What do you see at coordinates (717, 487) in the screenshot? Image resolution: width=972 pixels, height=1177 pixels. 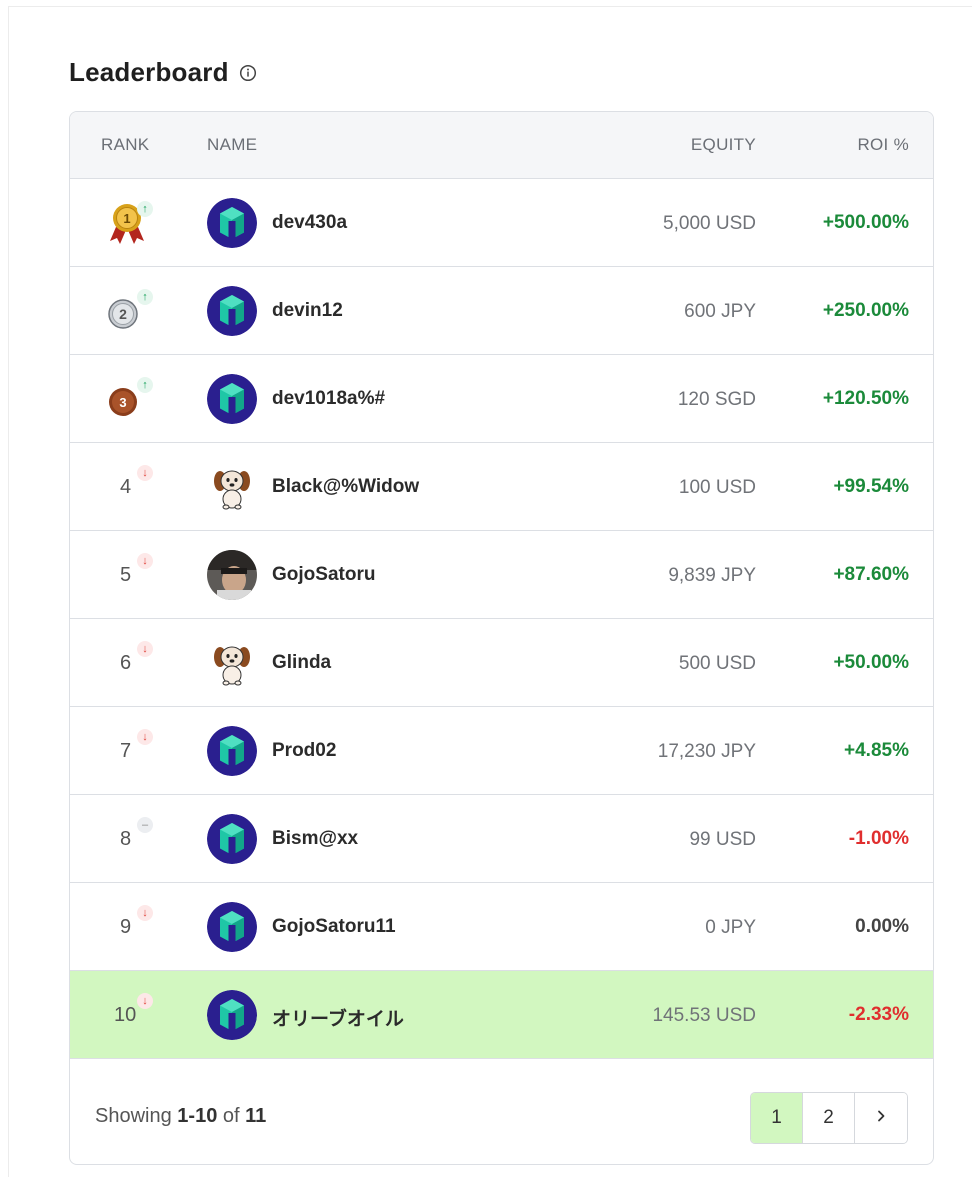 I see `equity-value: 100 USD` at bounding box center [717, 487].